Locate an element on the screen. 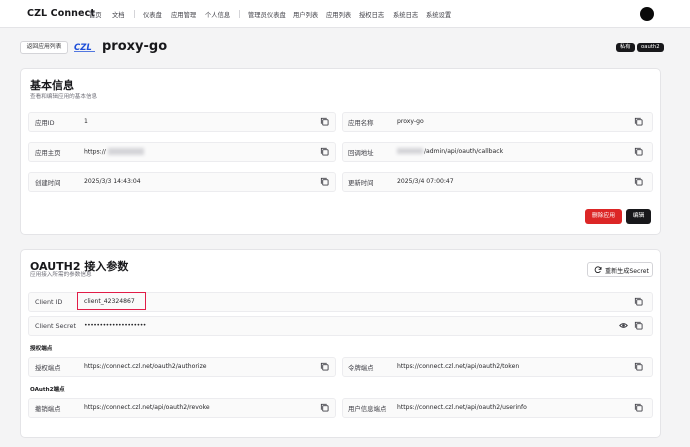 This screenshot has width=690, height=447. svg-text: CZL is located at coordinates (83, 47).